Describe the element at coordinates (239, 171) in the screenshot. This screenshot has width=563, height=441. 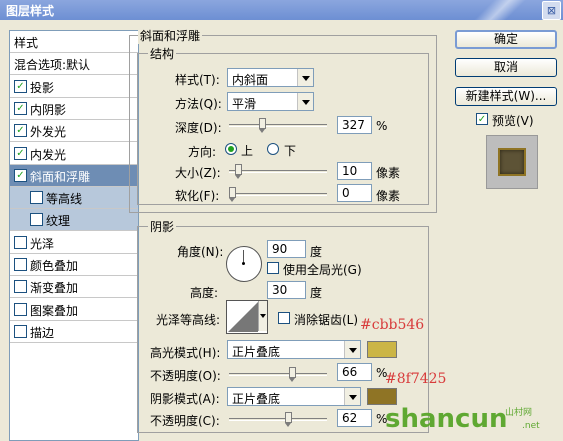
I see `size-slider-thumb` at that location.